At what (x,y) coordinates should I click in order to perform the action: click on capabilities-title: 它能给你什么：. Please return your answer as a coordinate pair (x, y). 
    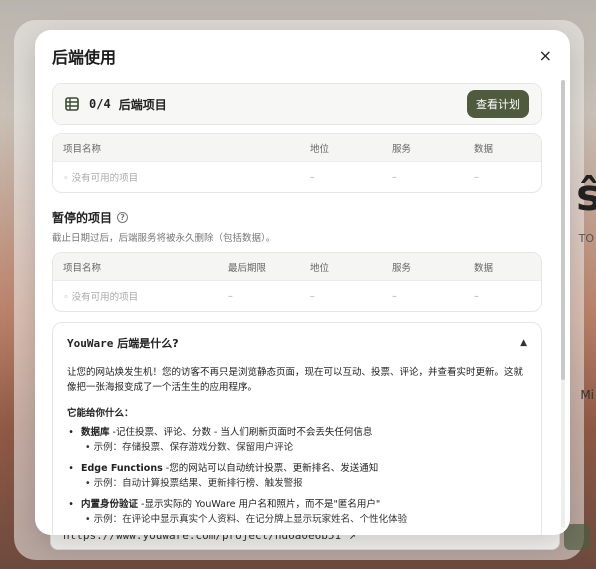
    Looking at the image, I should click on (100, 413).